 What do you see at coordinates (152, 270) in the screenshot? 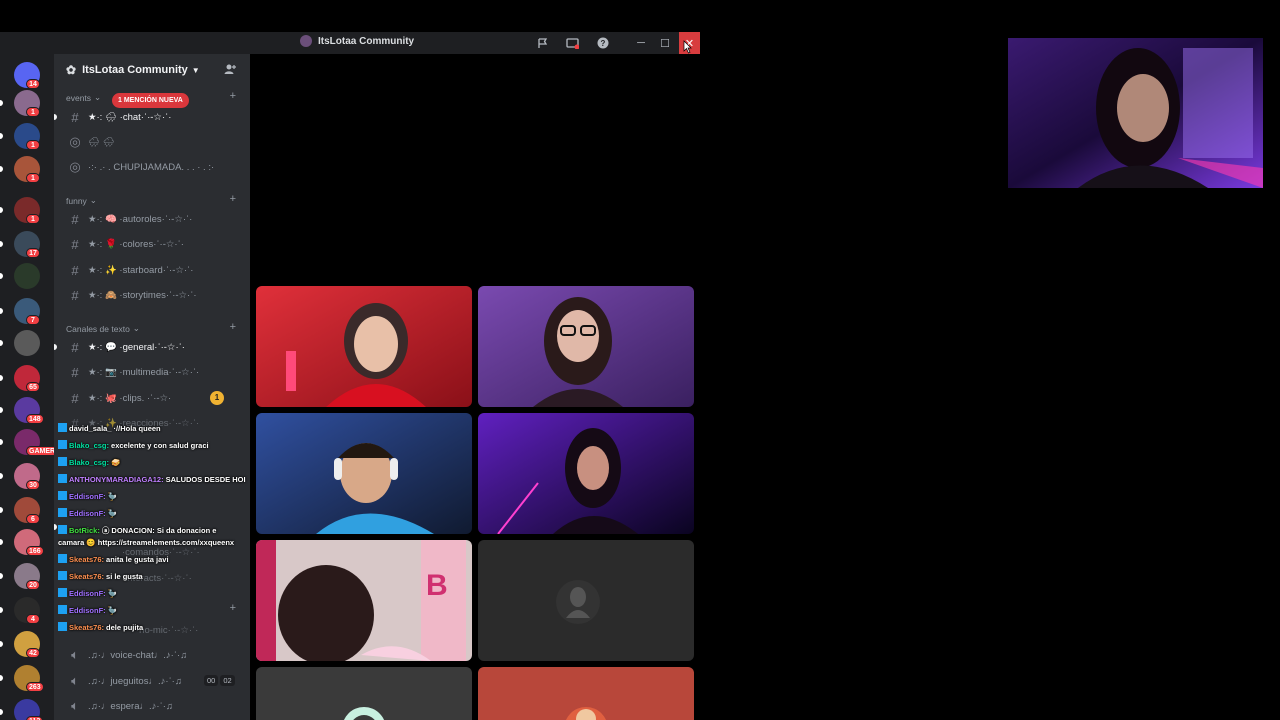
I see `channel-starboard: # ★·: ✨ ·starboard·ʾ·-☆·ʾ·` at bounding box center [152, 270].